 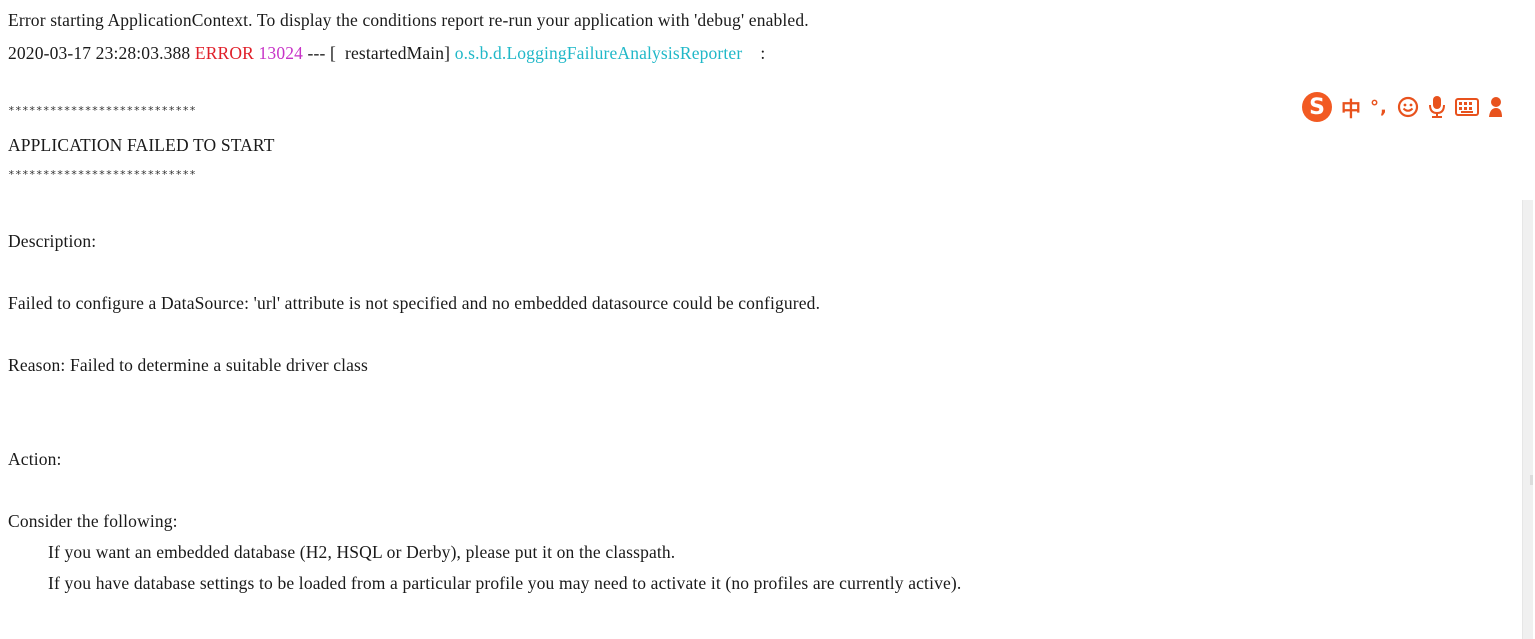 What do you see at coordinates (599, 53) in the screenshot?
I see `log-logger: o.s.b.d.LoggingFailureAnalysisReporter` at bounding box center [599, 53].